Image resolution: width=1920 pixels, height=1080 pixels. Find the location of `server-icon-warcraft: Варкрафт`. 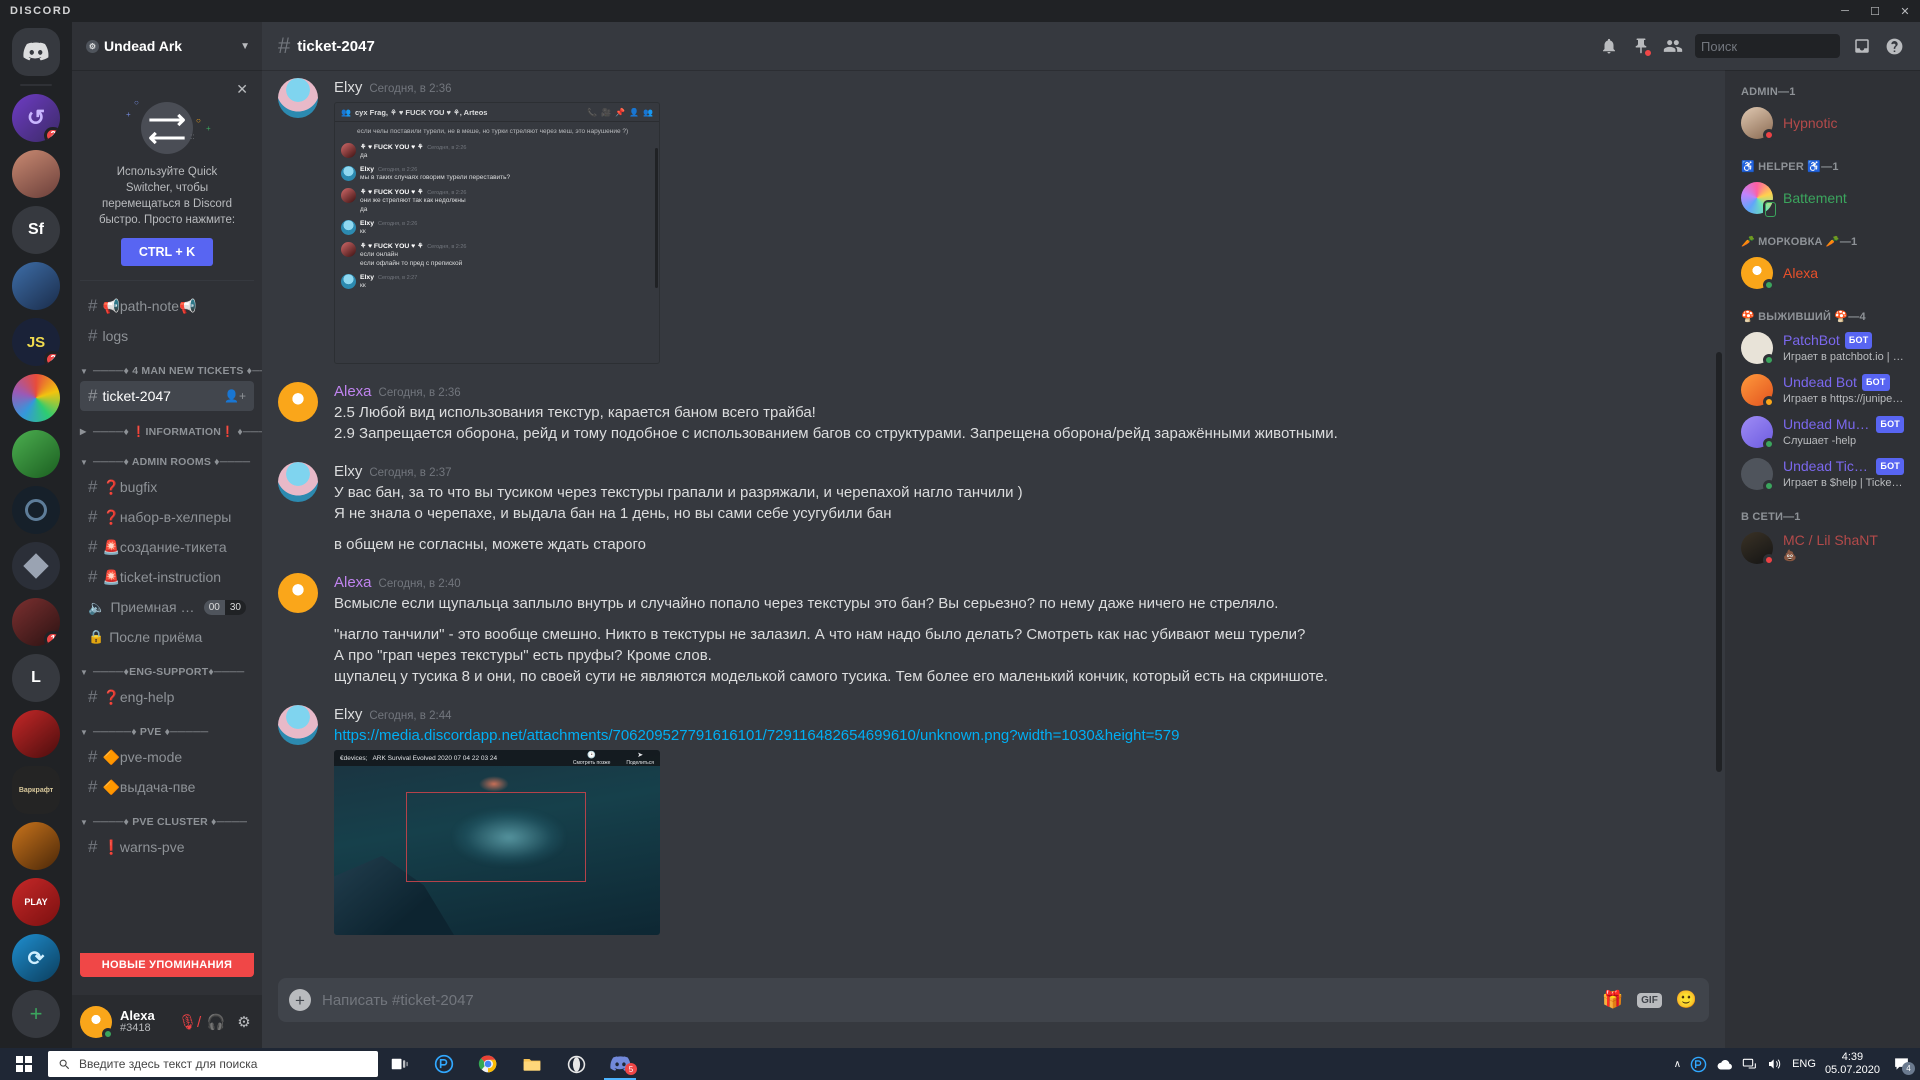

server-icon-warcraft: Варкрафт is located at coordinates (36, 790).